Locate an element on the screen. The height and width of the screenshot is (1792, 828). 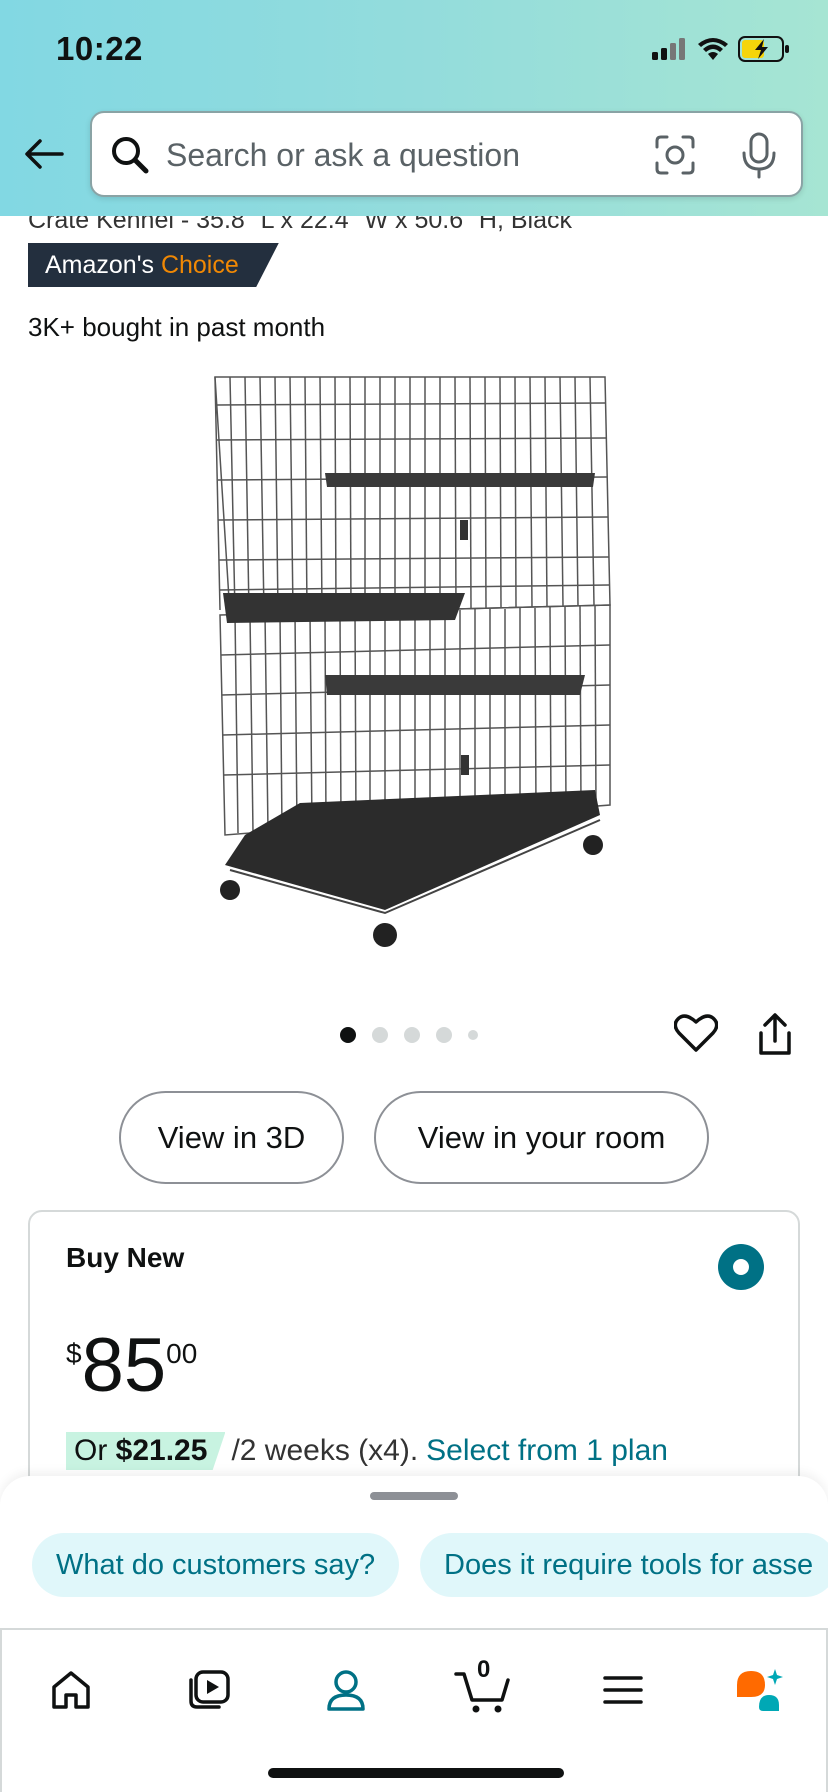
status-time: 10:22 is located at coordinates (99, 48).